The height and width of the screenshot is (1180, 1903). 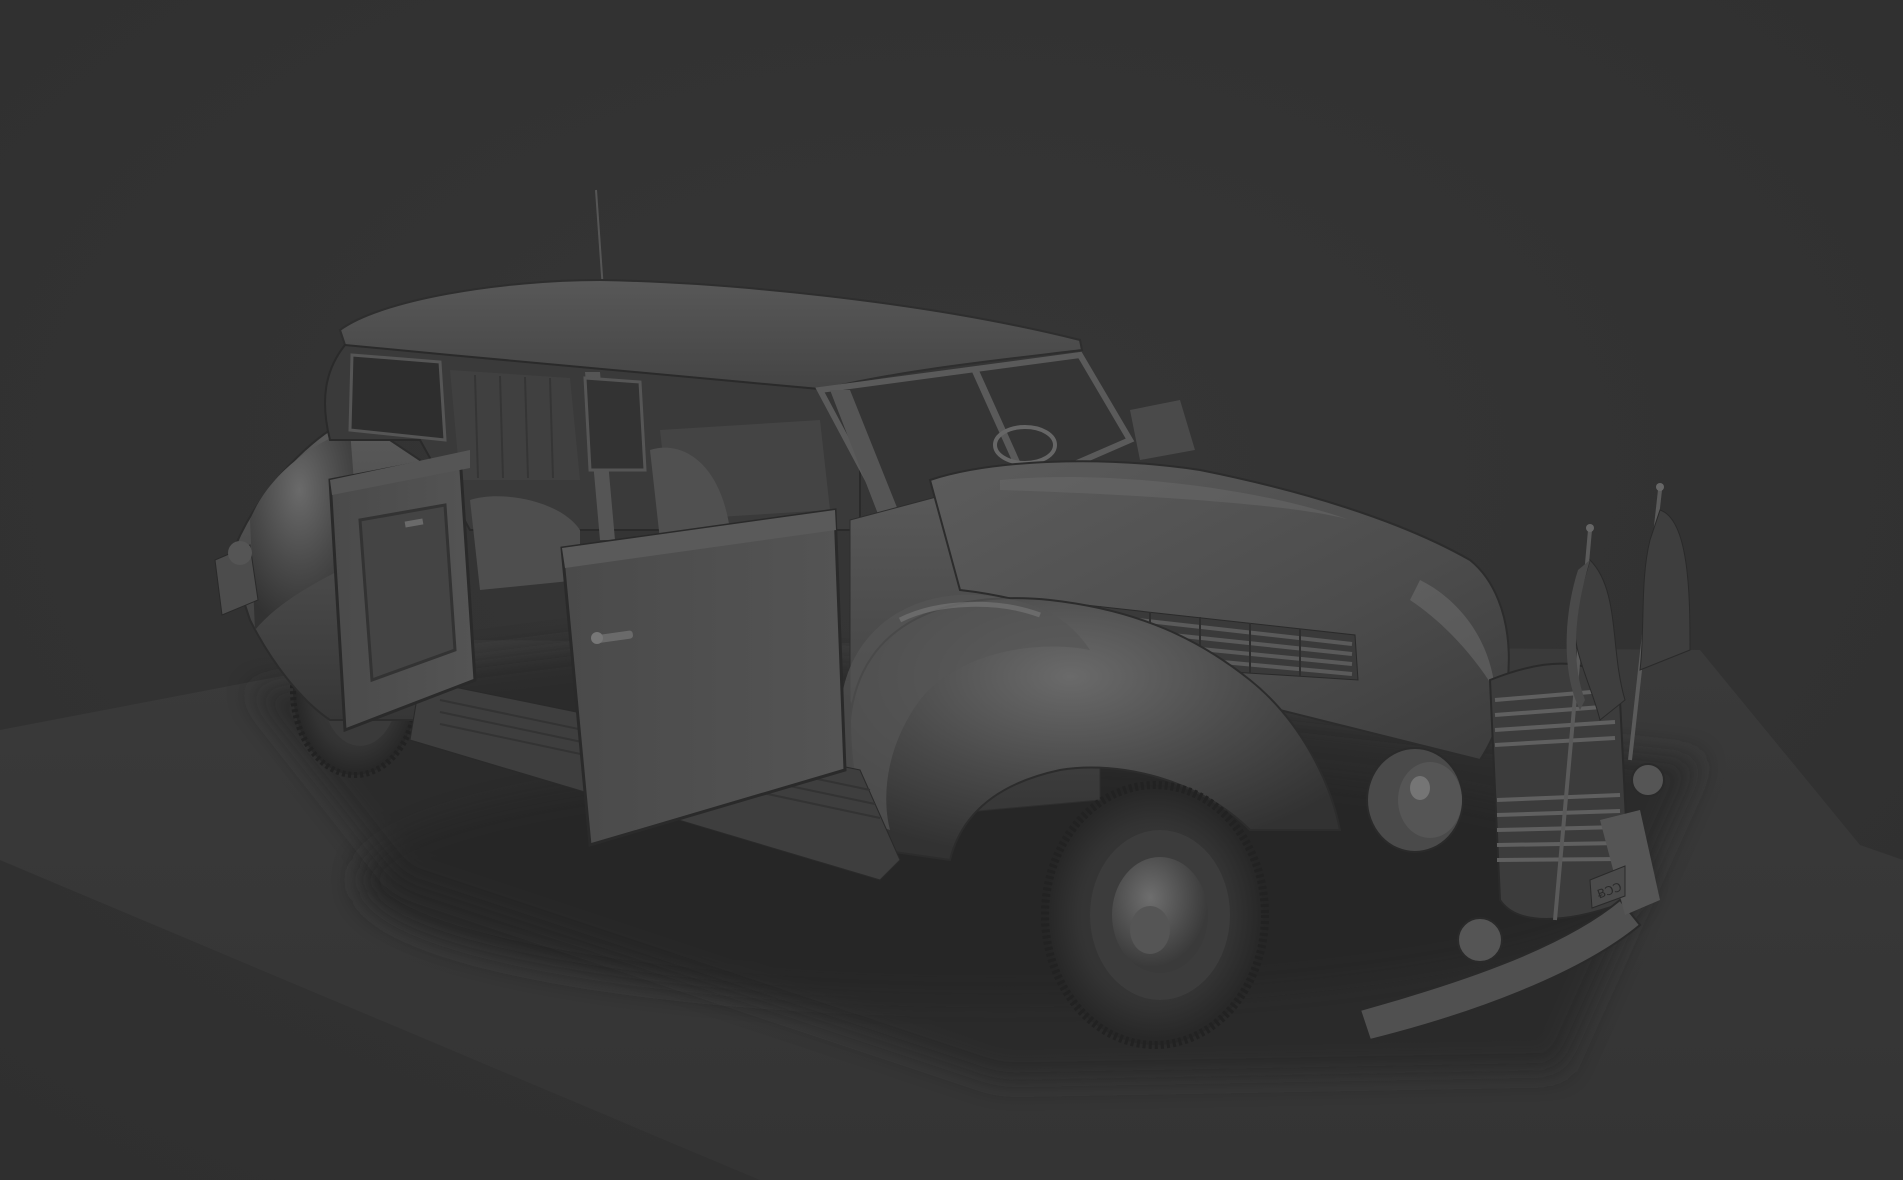 What do you see at coordinates (397, 397) in the screenshot?
I see `rear-quarter-window` at bounding box center [397, 397].